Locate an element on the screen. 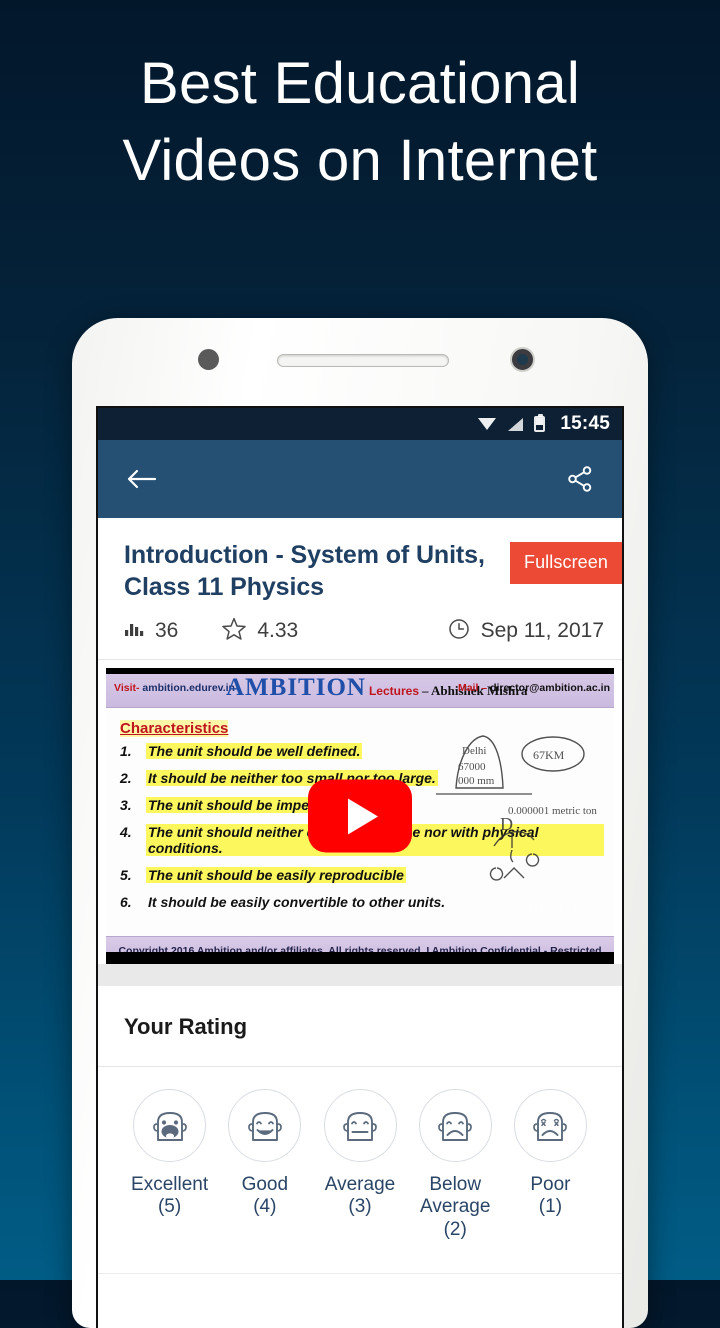 The width and height of the screenshot is (720, 1328). svg-text: Delhi is located at coordinates (474, 751).